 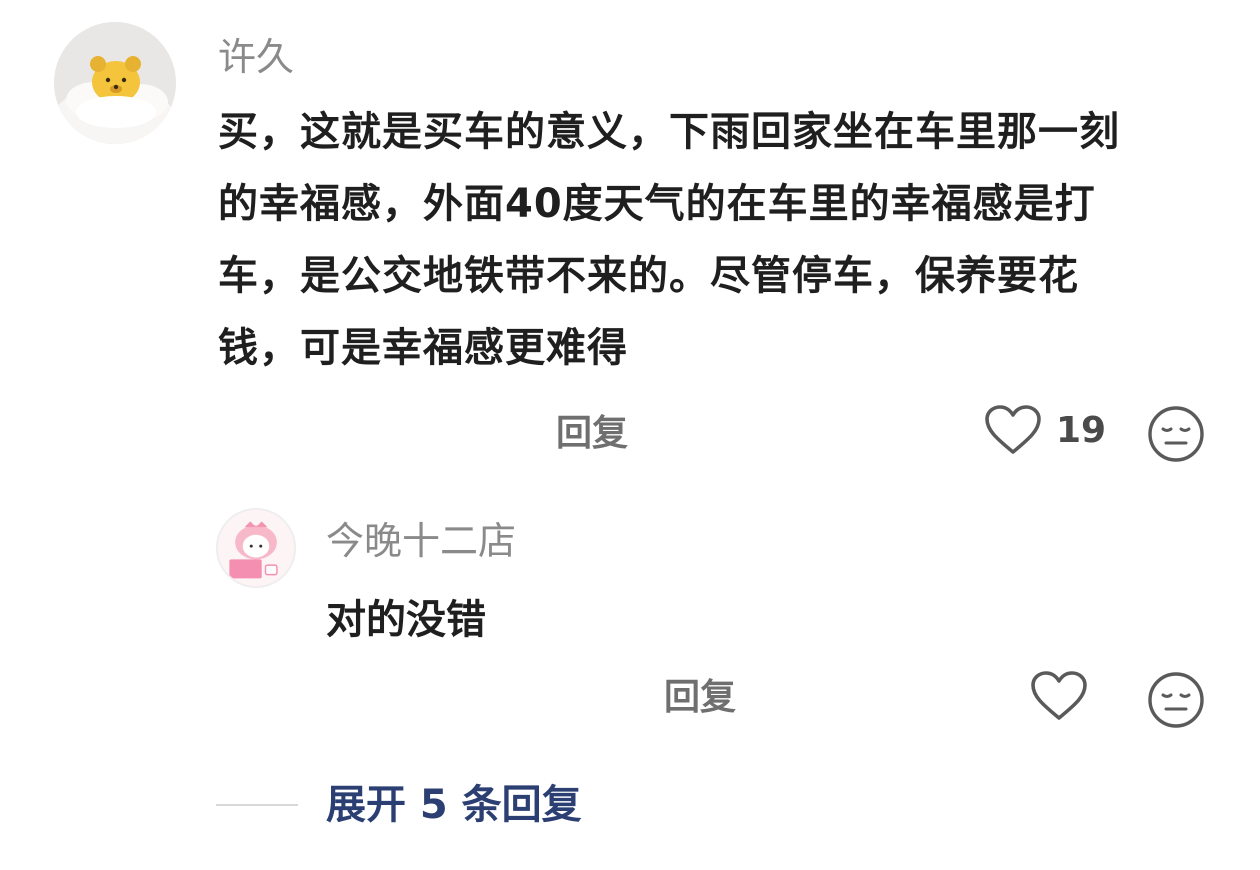 I want to click on pink-cartoon-avatar-icon, so click(x=256, y=548).